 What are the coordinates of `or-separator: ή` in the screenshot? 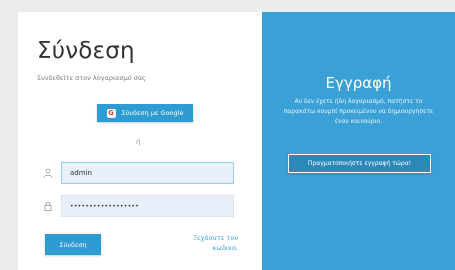 It's located at (138, 142).